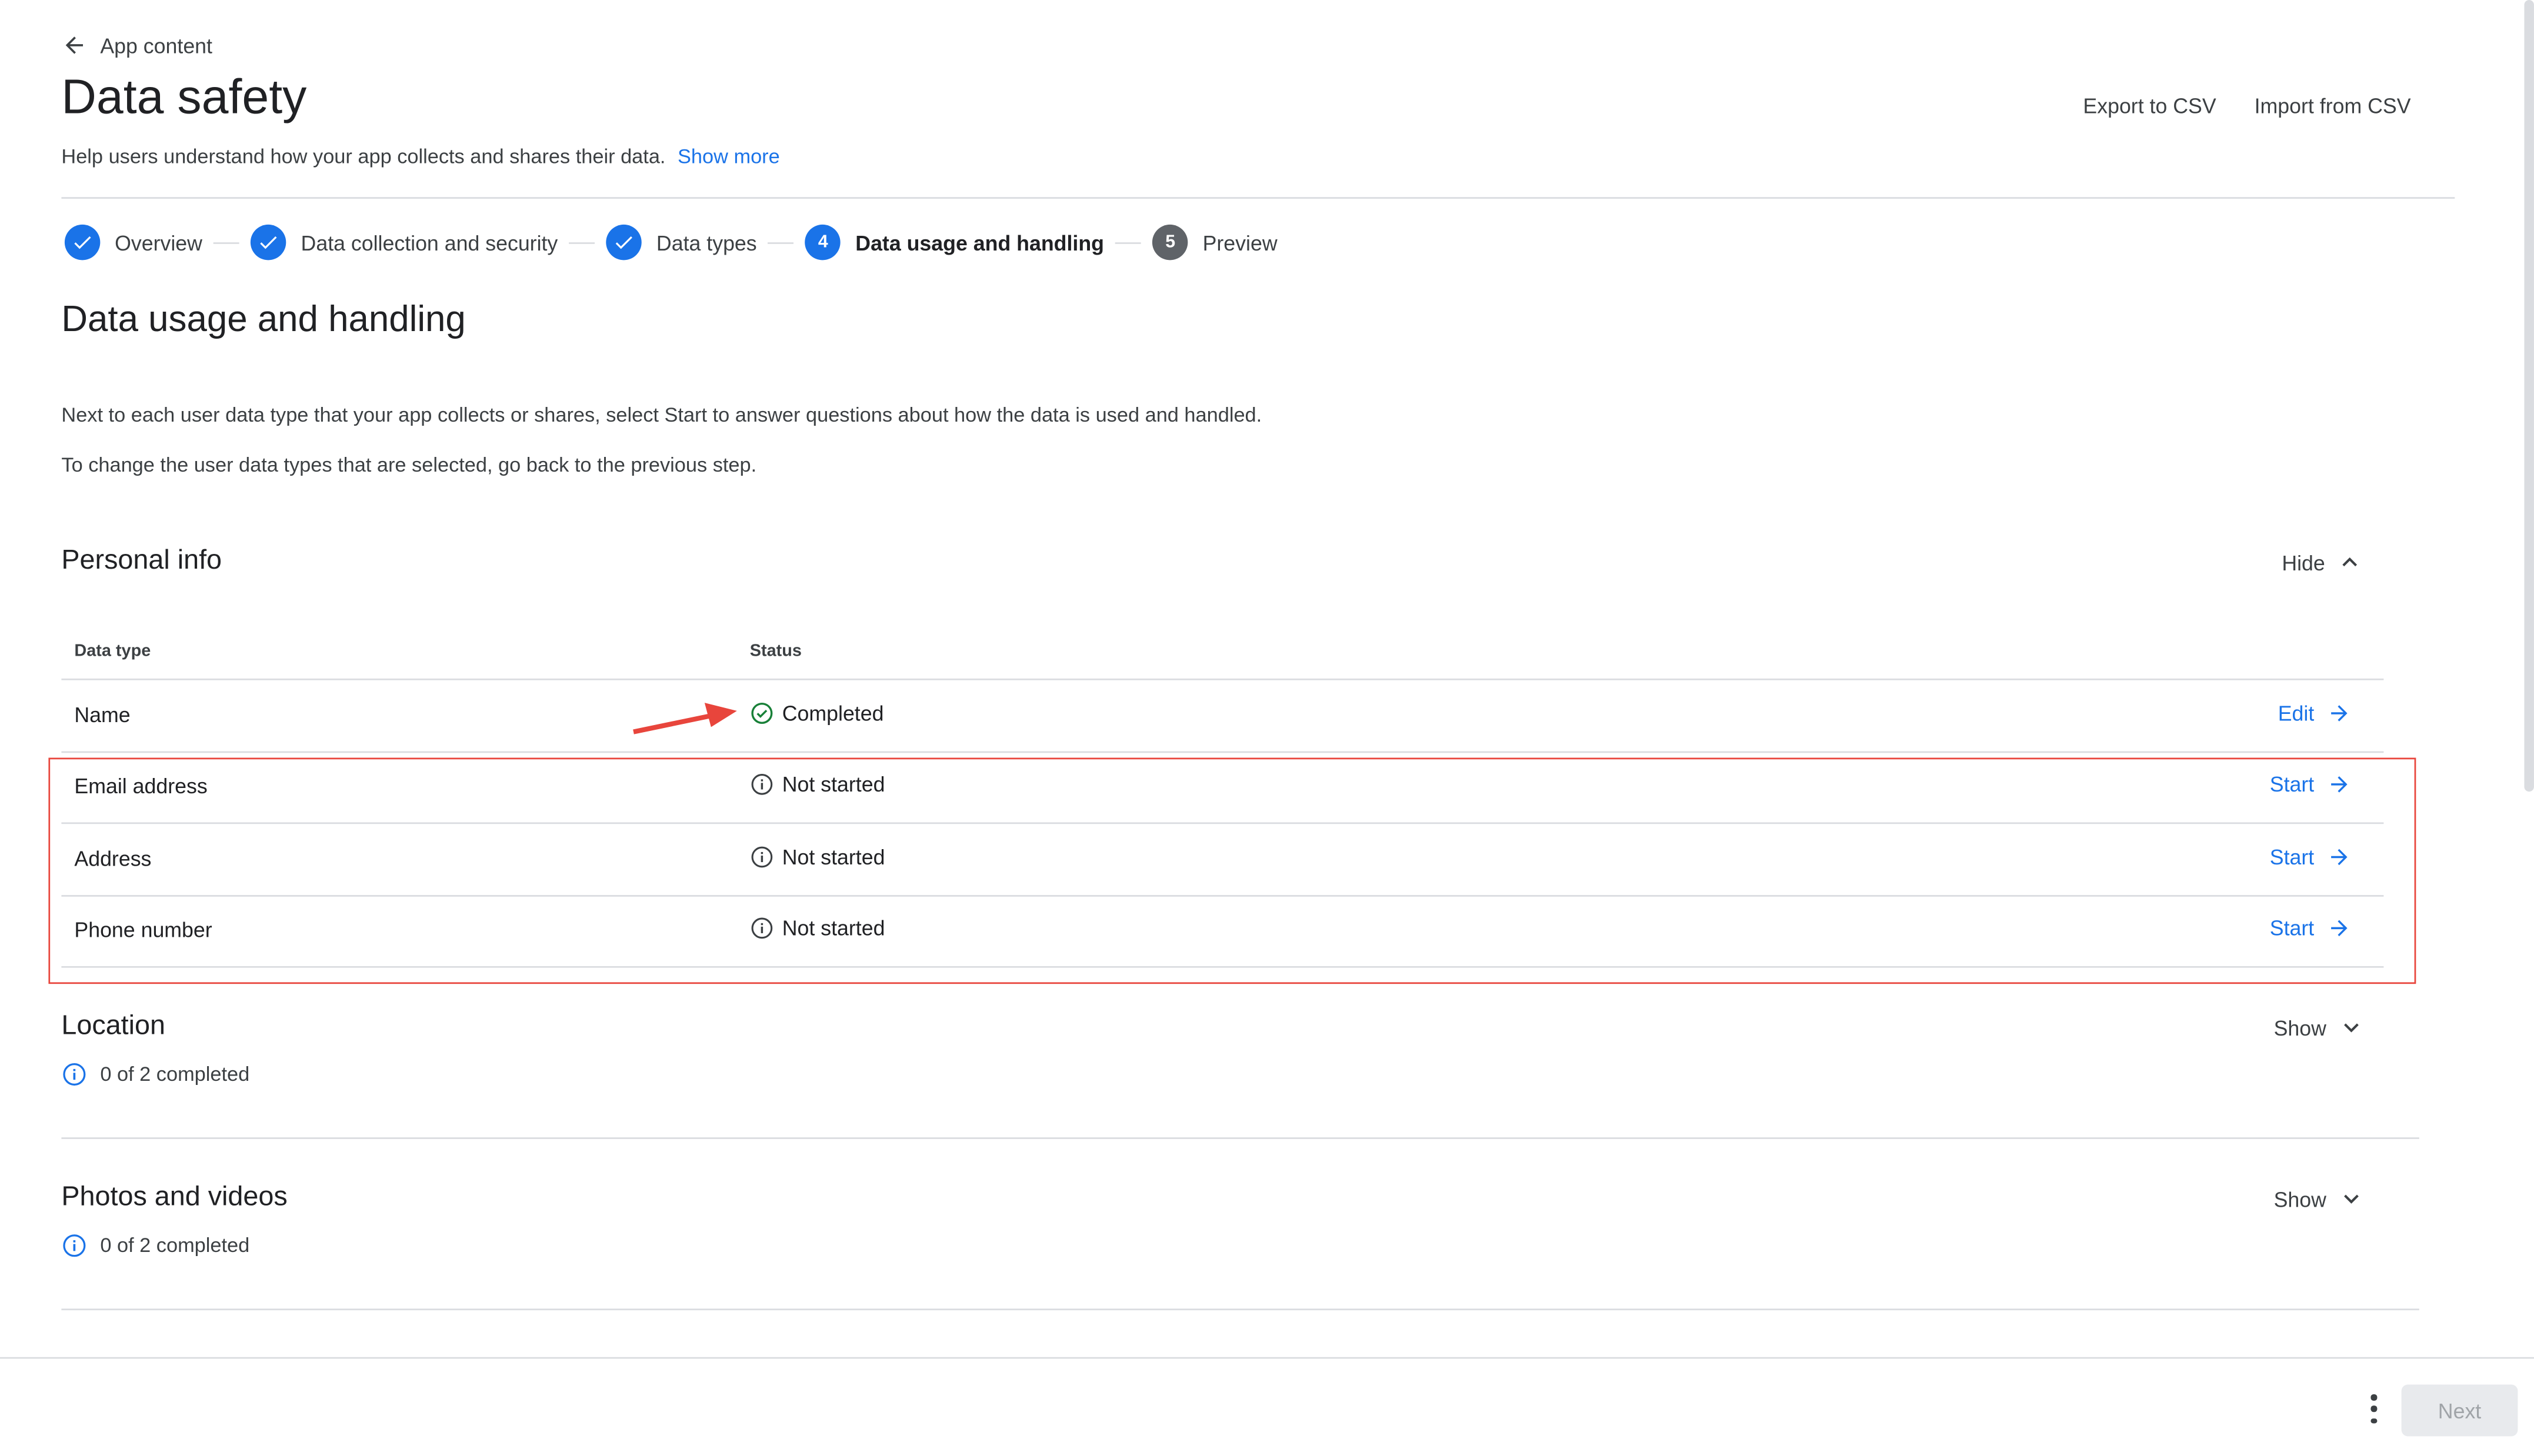  I want to click on import-csv-button: Import from CSV, so click(2333, 106).